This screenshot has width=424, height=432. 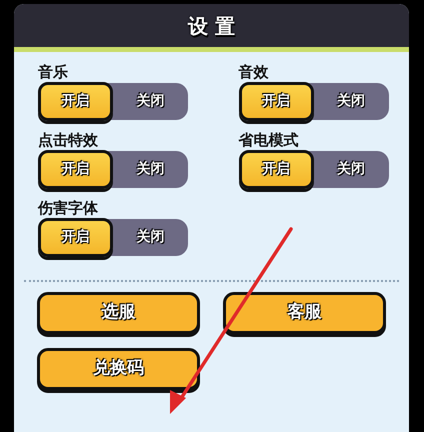 What do you see at coordinates (304, 313) in the screenshot?
I see `menu-button: 客服` at bounding box center [304, 313].